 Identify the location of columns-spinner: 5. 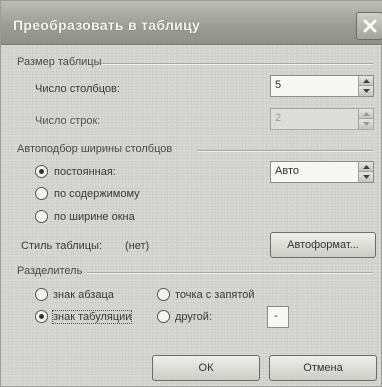
(322, 86).